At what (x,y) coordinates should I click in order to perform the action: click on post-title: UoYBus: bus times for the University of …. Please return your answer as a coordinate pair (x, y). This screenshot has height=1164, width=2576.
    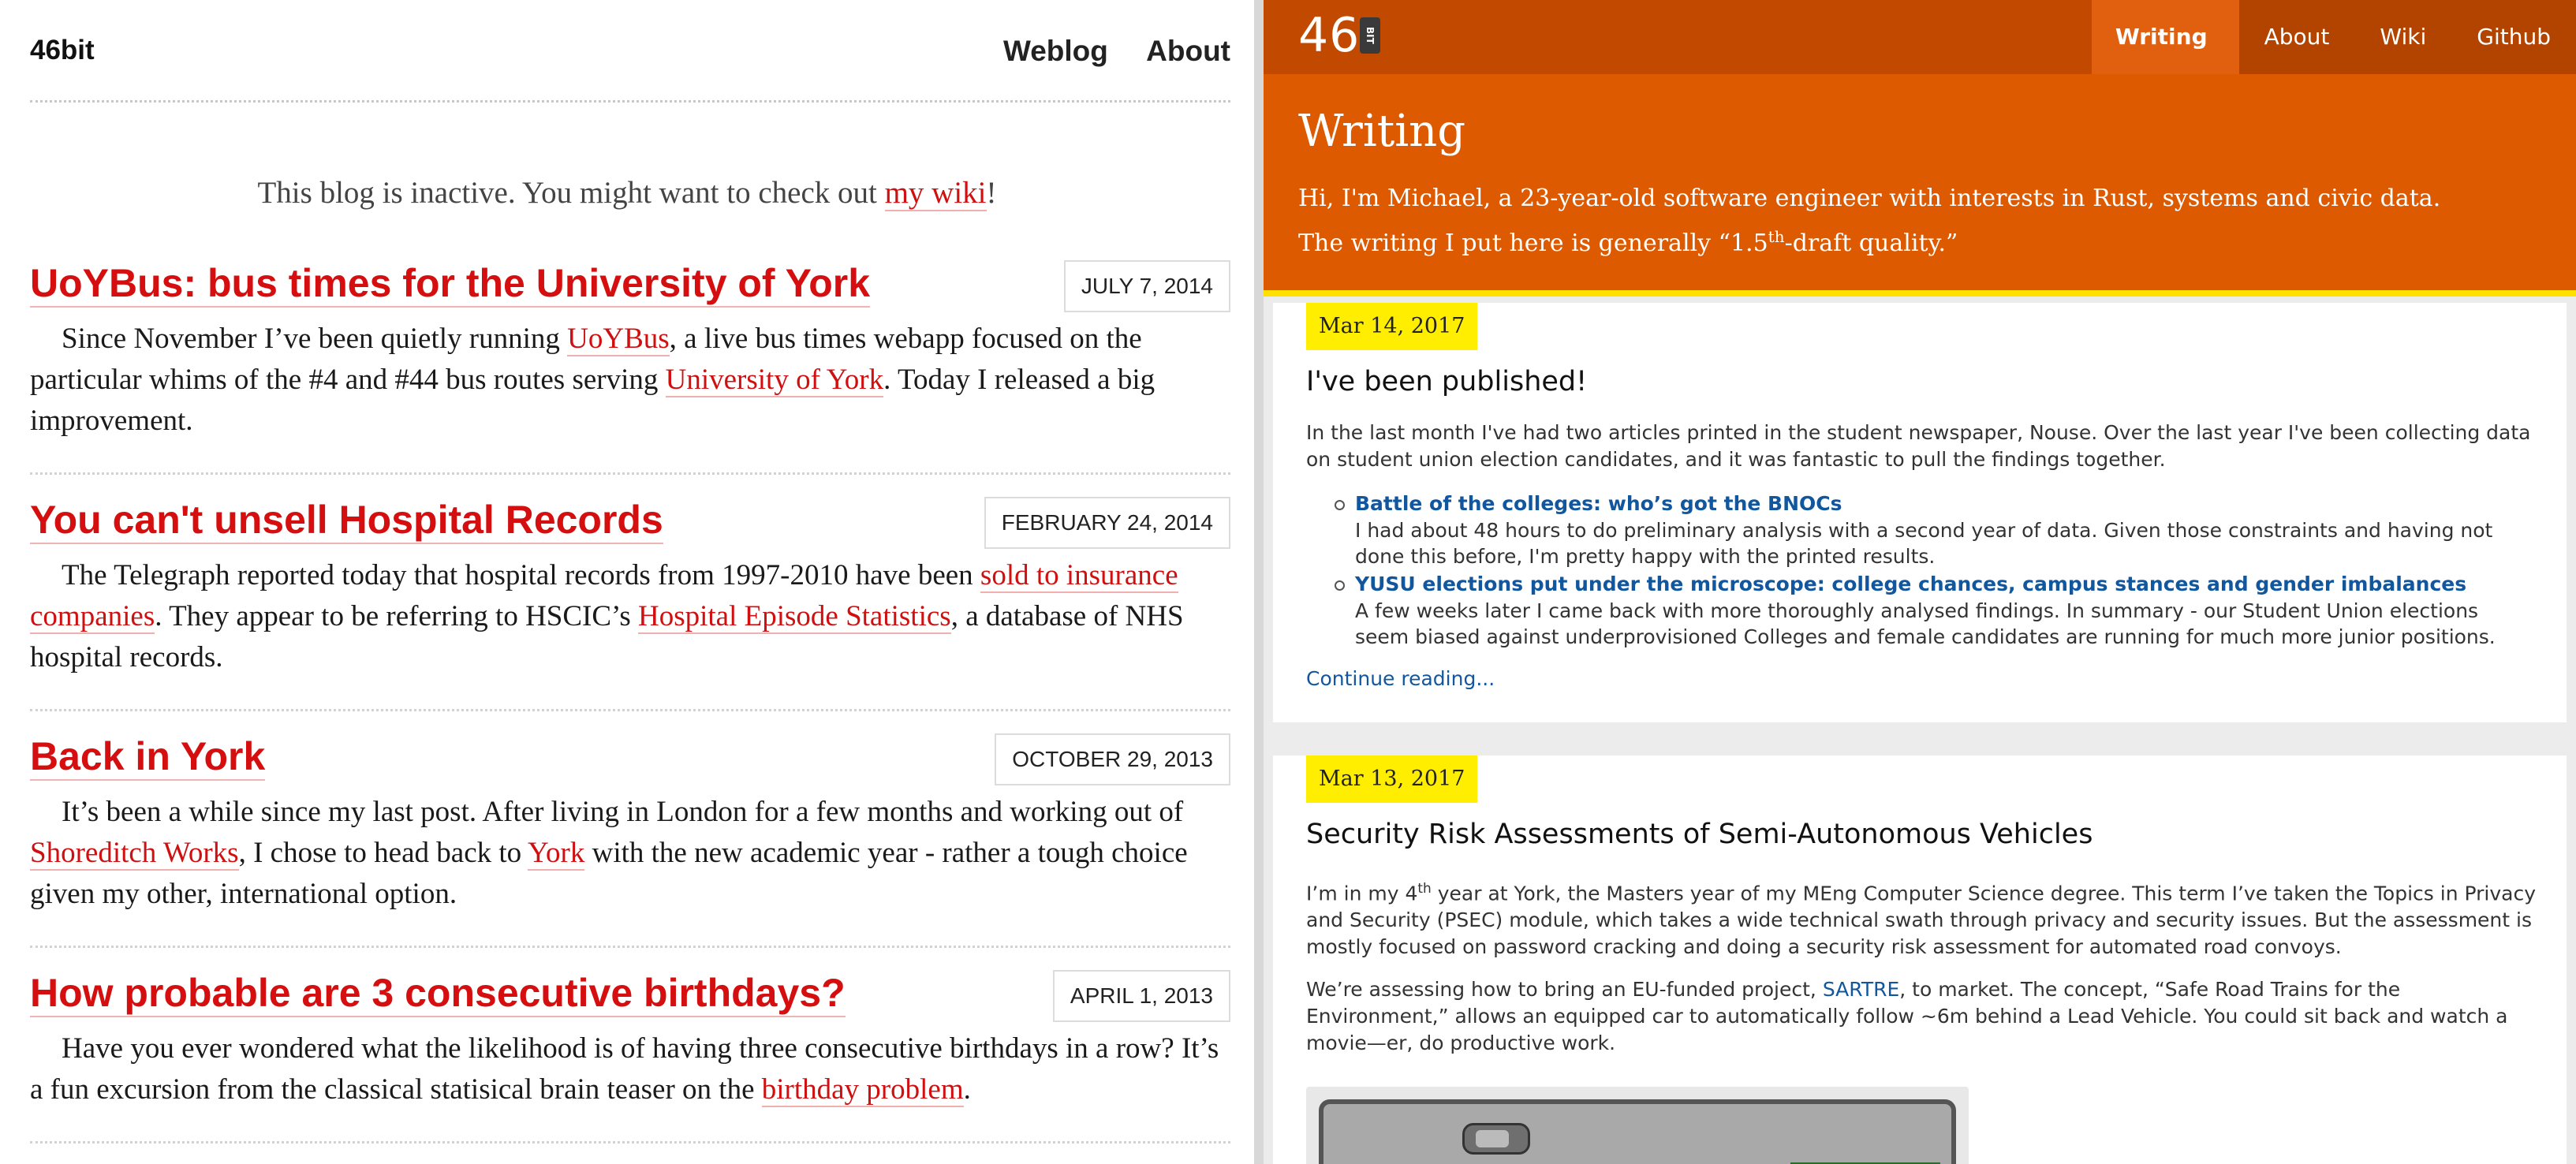
    Looking at the image, I should click on (450, 284).